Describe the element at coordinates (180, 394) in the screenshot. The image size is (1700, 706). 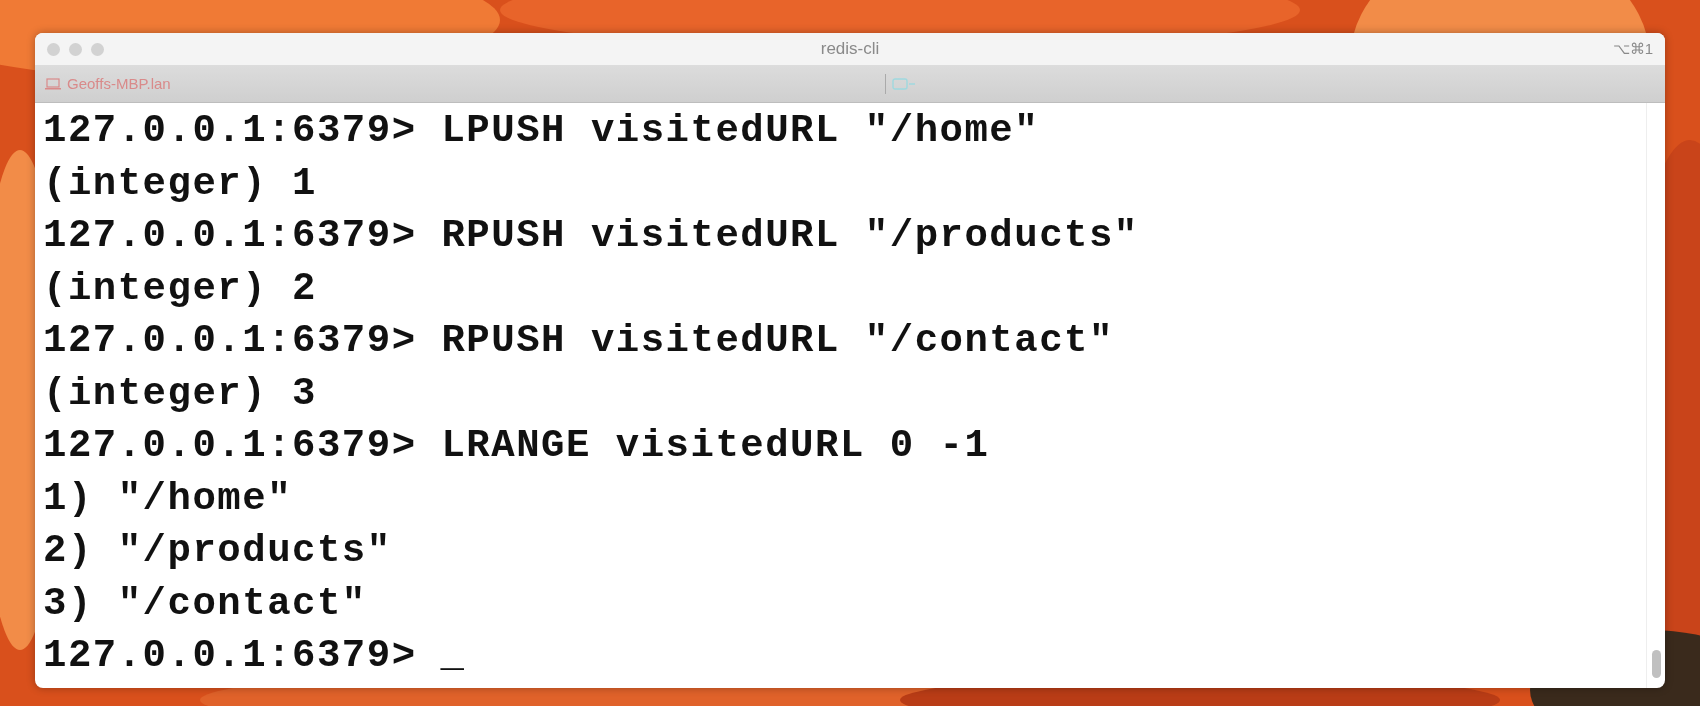
I see `terminal-line: (integer) 3` at that location.